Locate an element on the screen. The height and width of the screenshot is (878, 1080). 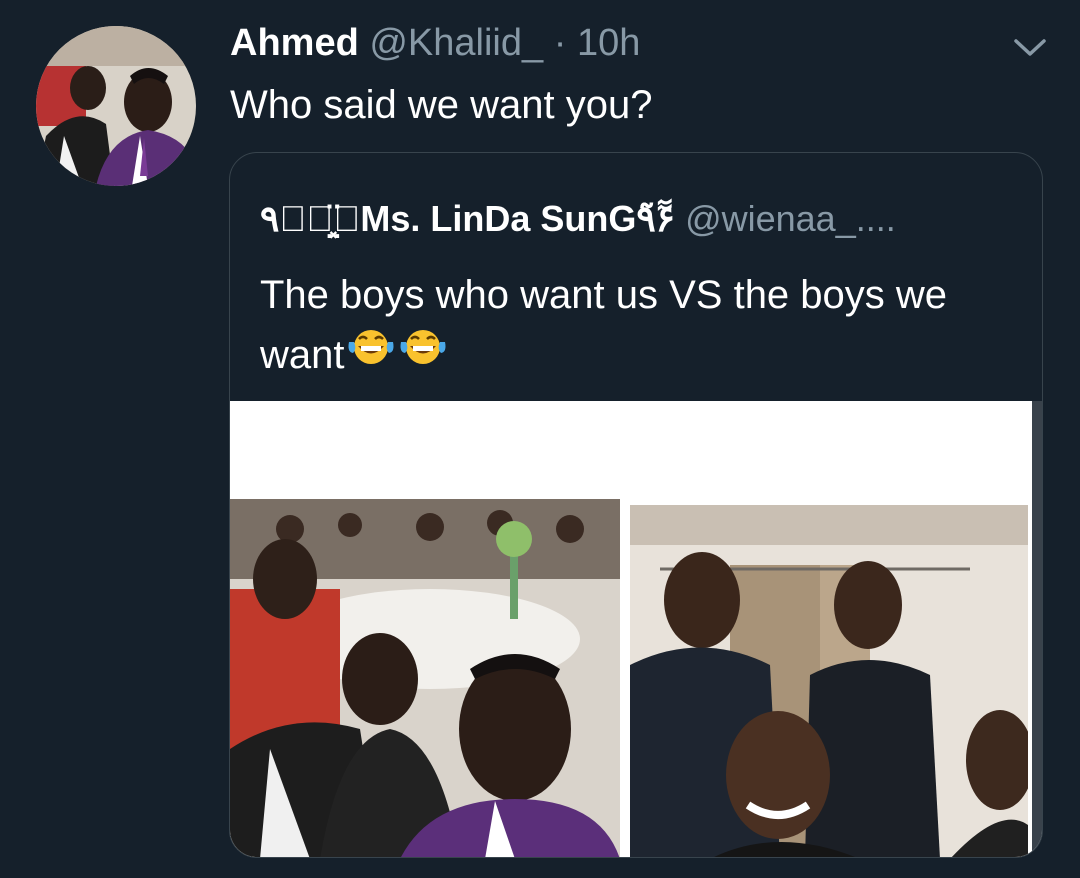
chevron-down-icon is located at coordinates (1030, 48).